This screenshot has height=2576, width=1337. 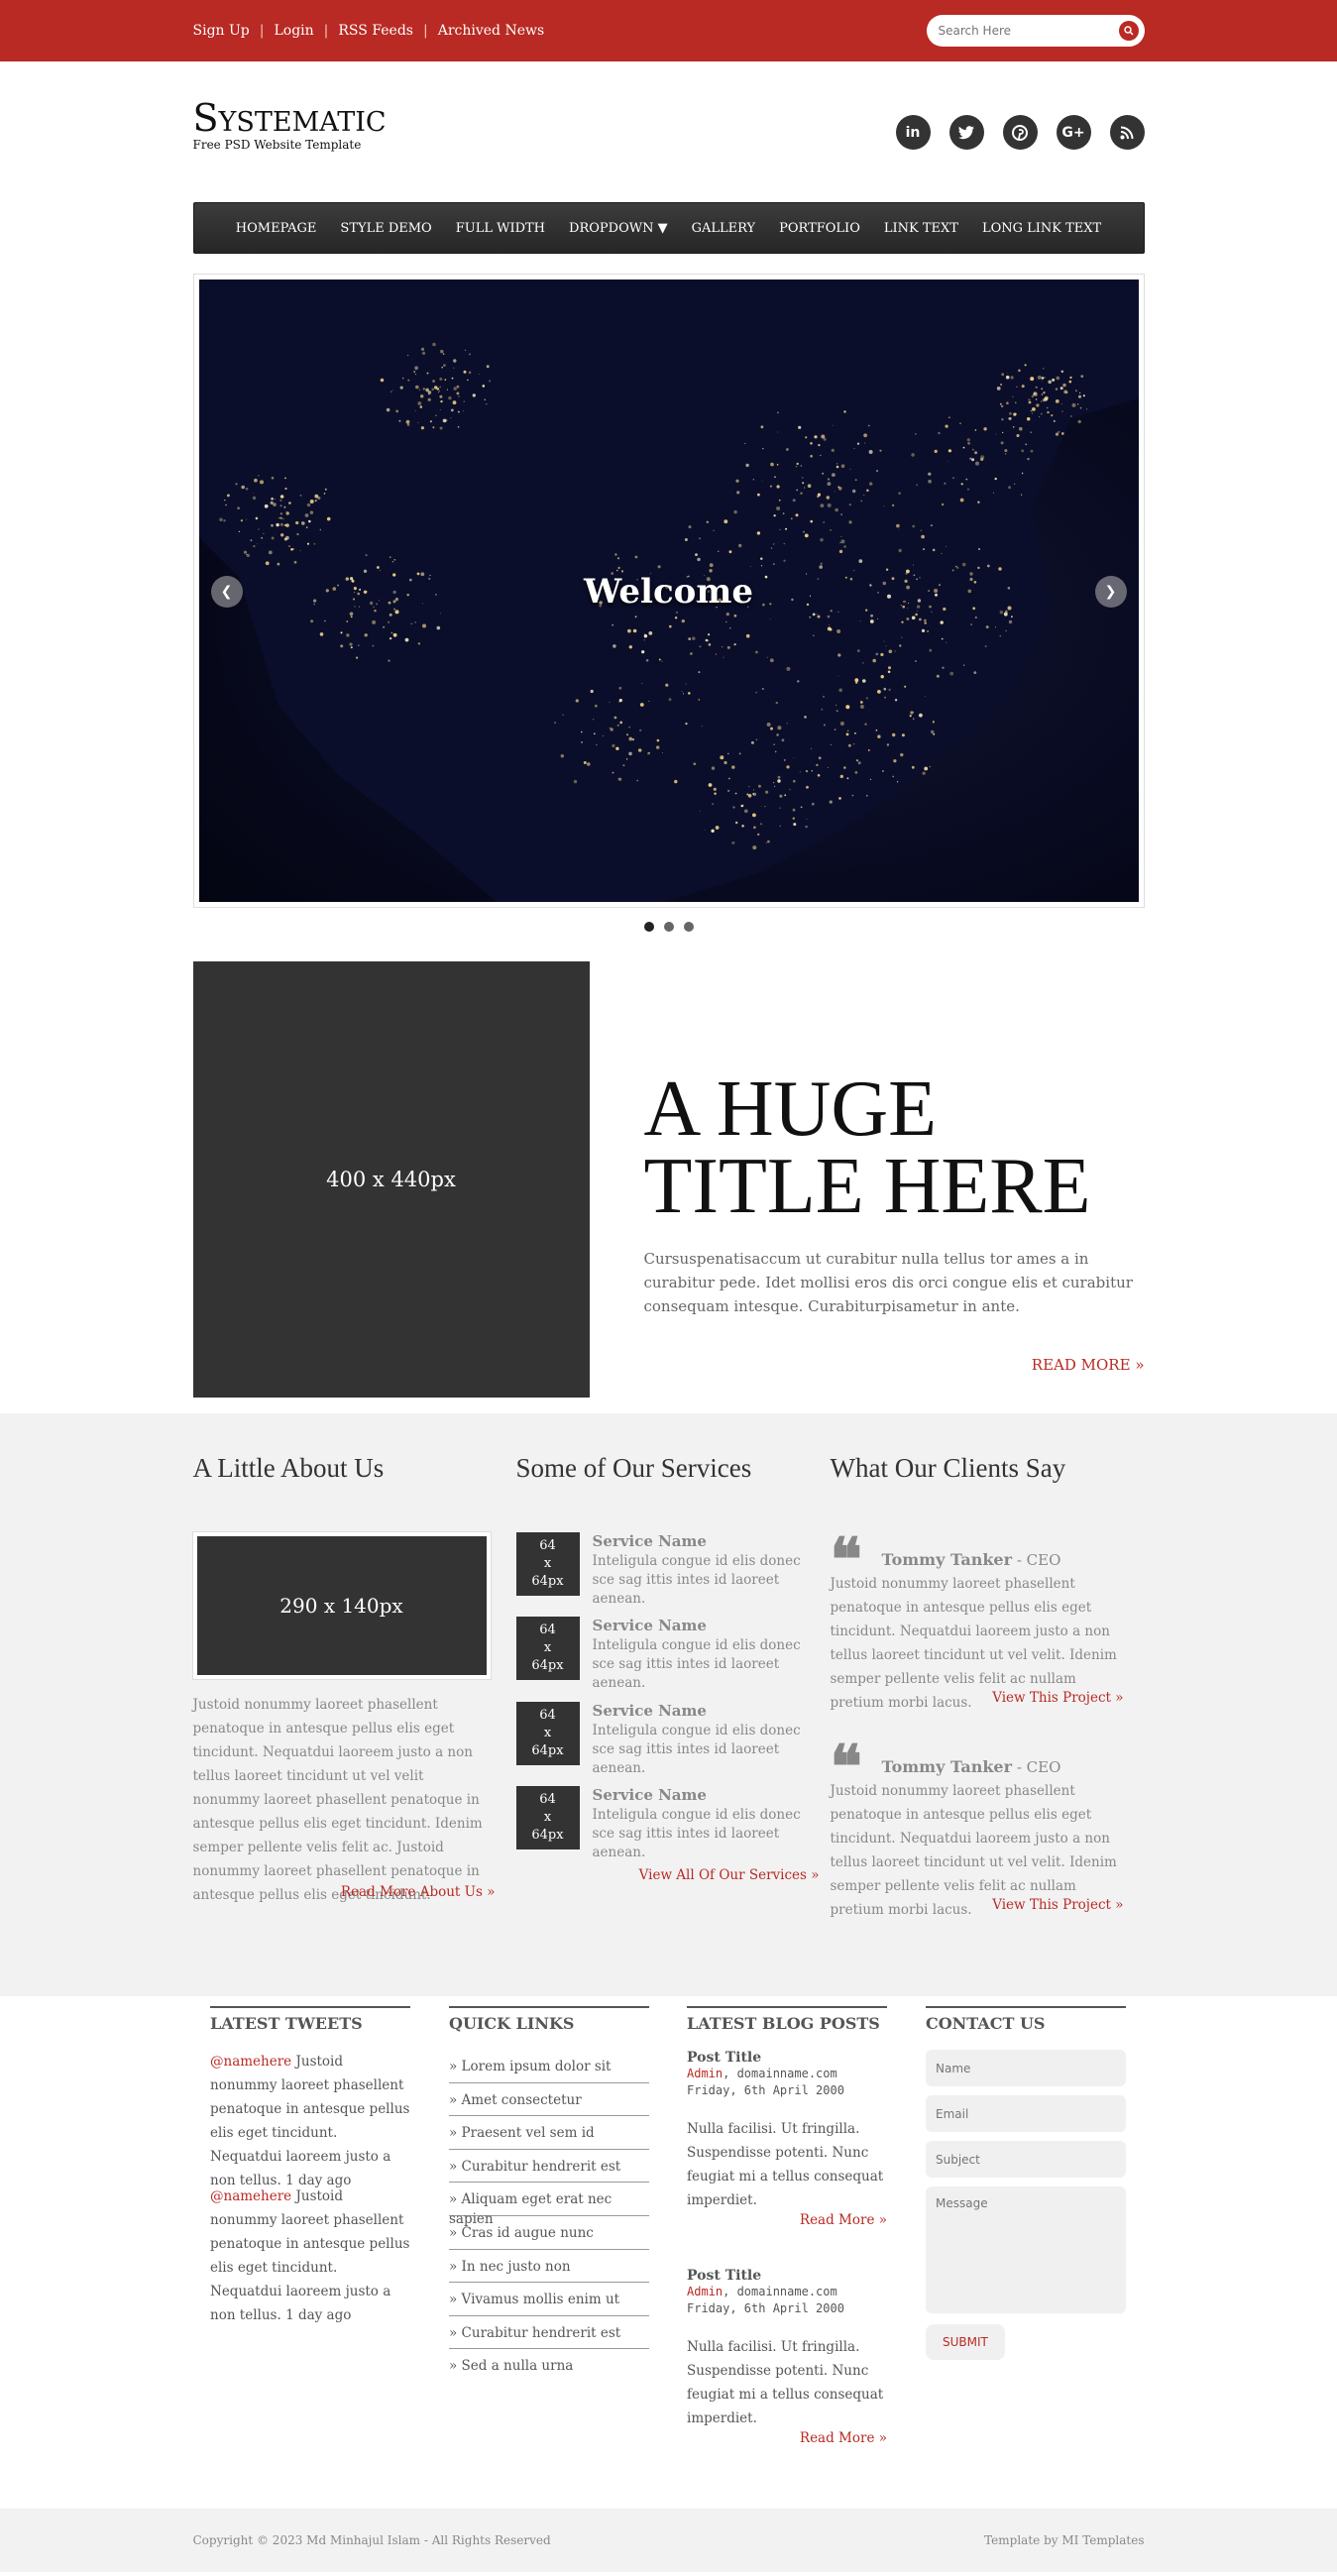 What do you see at coordinates (276, 228) in the screenshot?
I see `nav-homepage: HOMEPAGE` at bounding box center [276, 228].